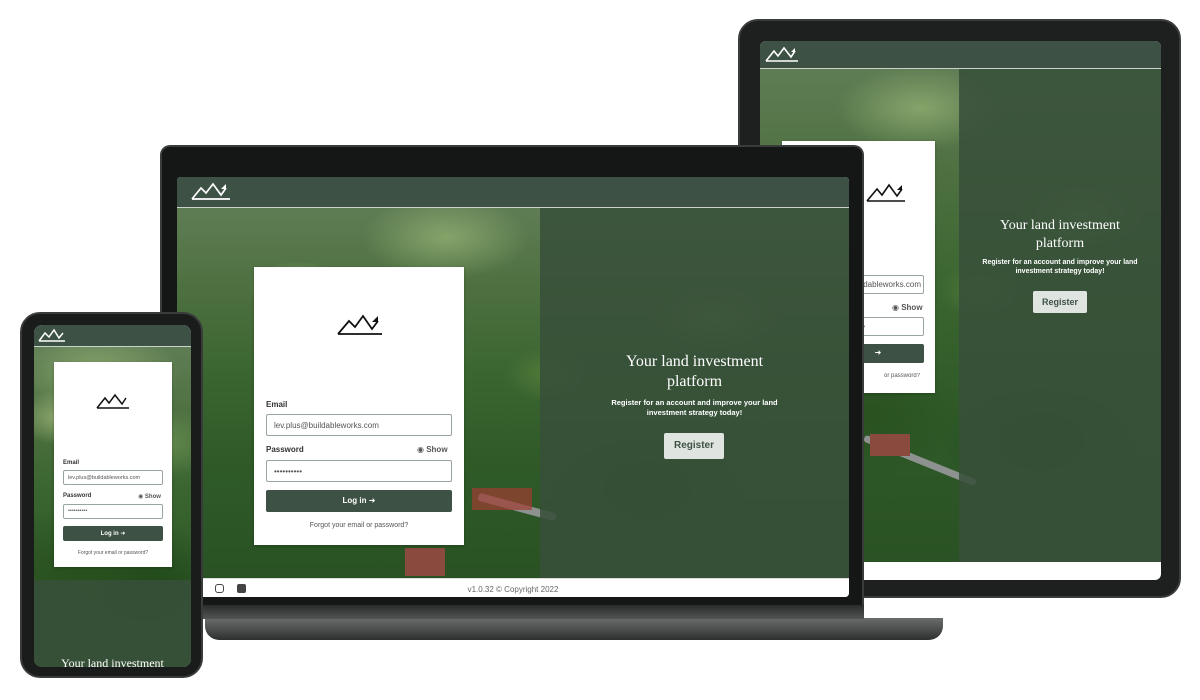 This screenshot has width=1200, height=700. I want to click on tablet-register-button: Register, so click(1060, 302).